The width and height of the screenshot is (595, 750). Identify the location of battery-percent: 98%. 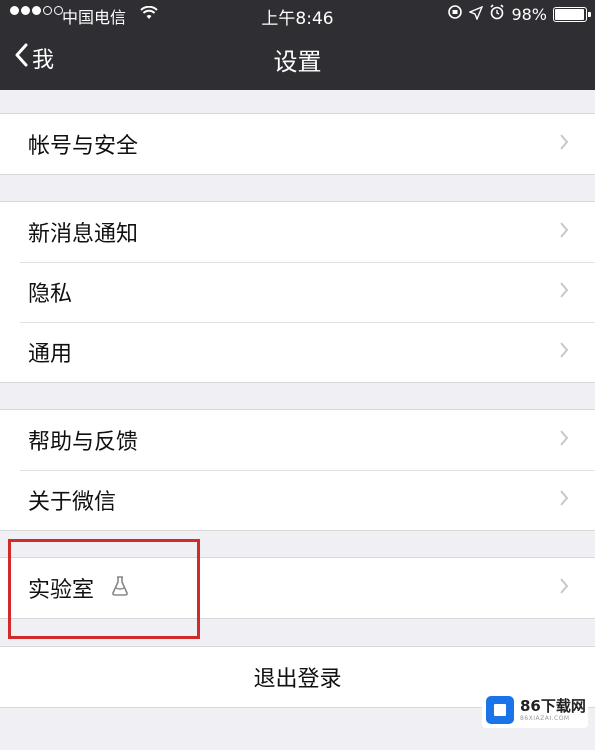
(529, 14).